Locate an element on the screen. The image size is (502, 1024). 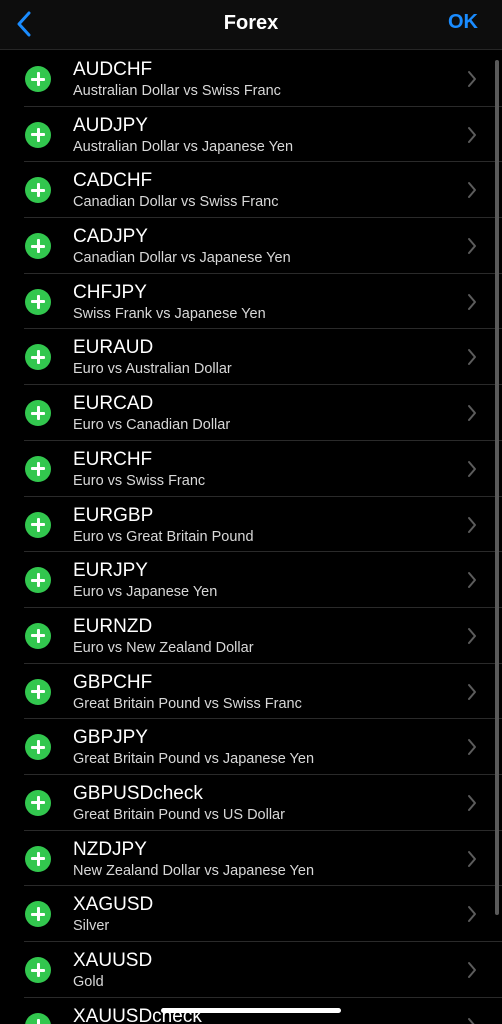
symbol-row-chfjpy: CHFJPY Swiss Frank vs Japanese Yen is located at coordinates (251, 302).